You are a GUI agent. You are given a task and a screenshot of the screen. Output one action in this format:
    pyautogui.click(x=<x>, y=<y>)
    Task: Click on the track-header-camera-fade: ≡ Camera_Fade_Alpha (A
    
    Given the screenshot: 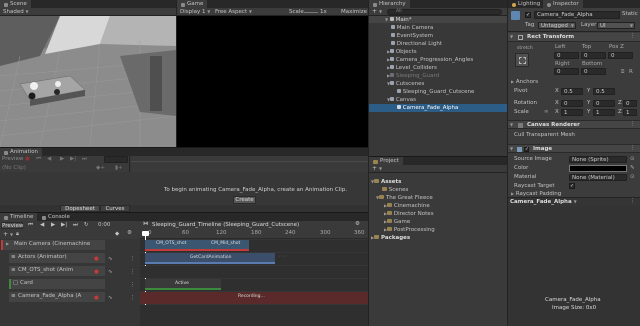 What is the action you would take?
    pyautogui.click(x=57, y=297)
    